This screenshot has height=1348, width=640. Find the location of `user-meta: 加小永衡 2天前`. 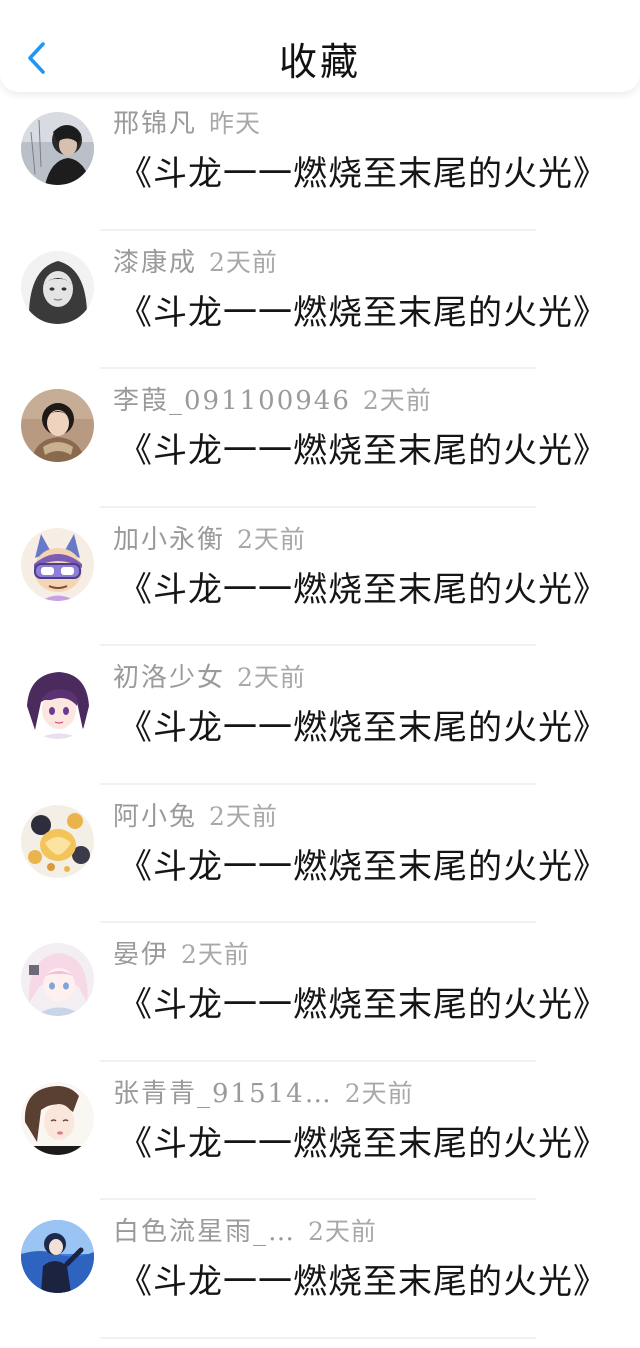

user-meta: 加小永衡 2天前 is located at coordinates (209, 540).